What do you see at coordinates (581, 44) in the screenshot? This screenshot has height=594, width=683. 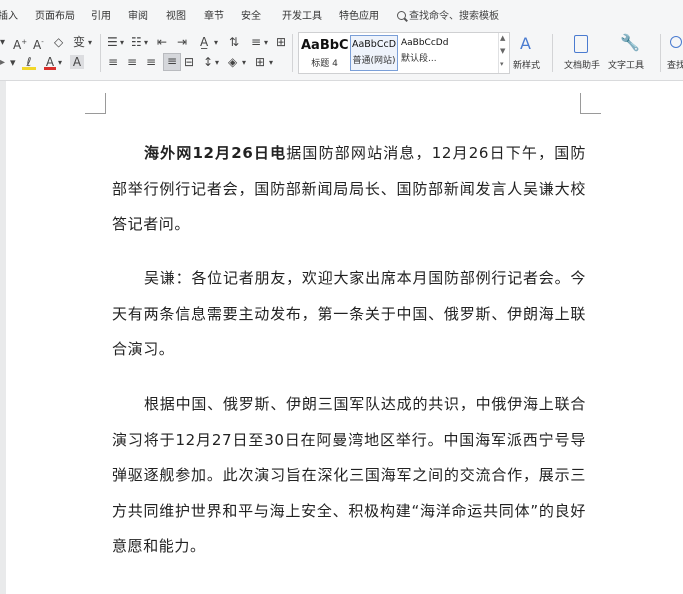 I see `doc-assistant-icon` at bounding box center [581, 44].